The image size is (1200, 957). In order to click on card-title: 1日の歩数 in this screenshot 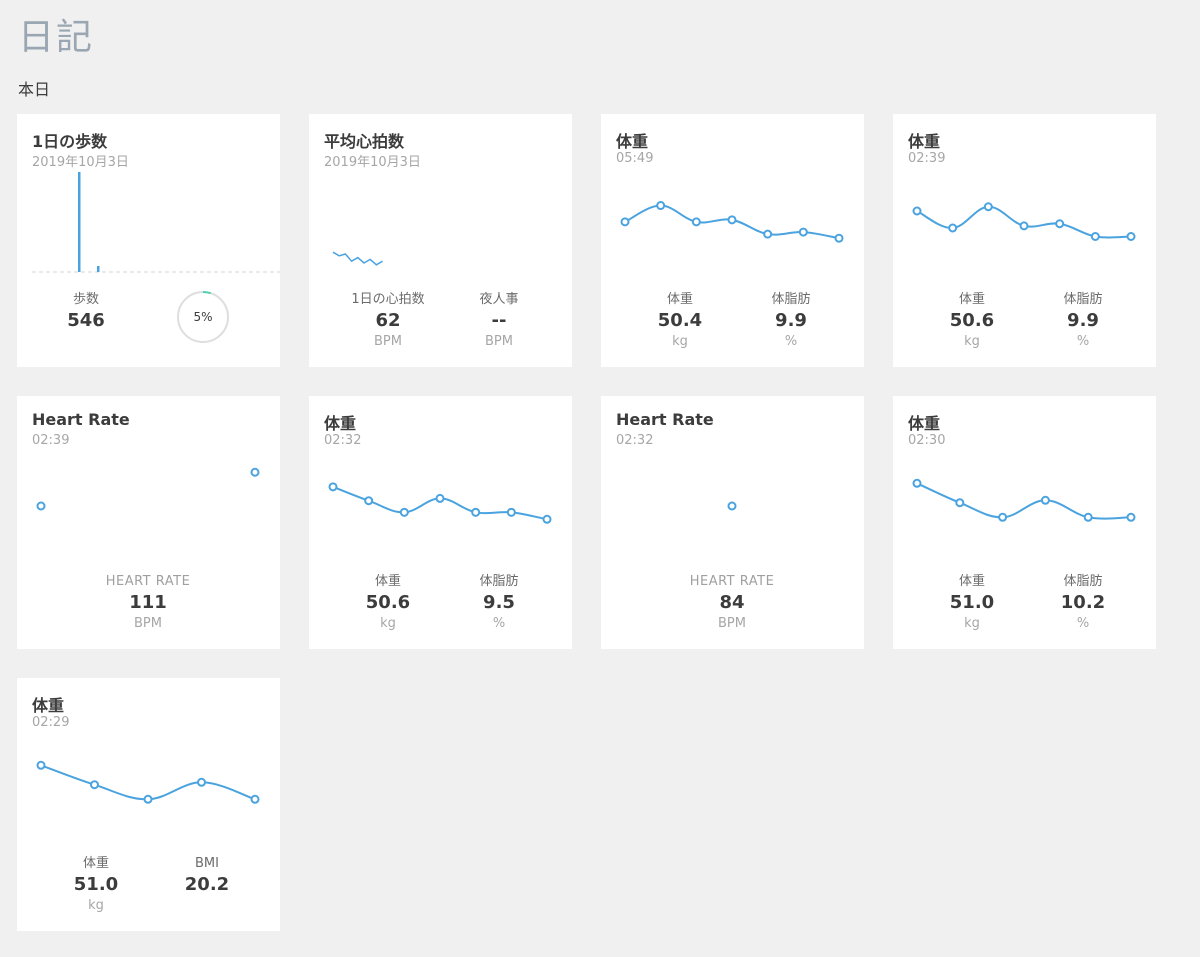, I will do `click(70, 141)`.